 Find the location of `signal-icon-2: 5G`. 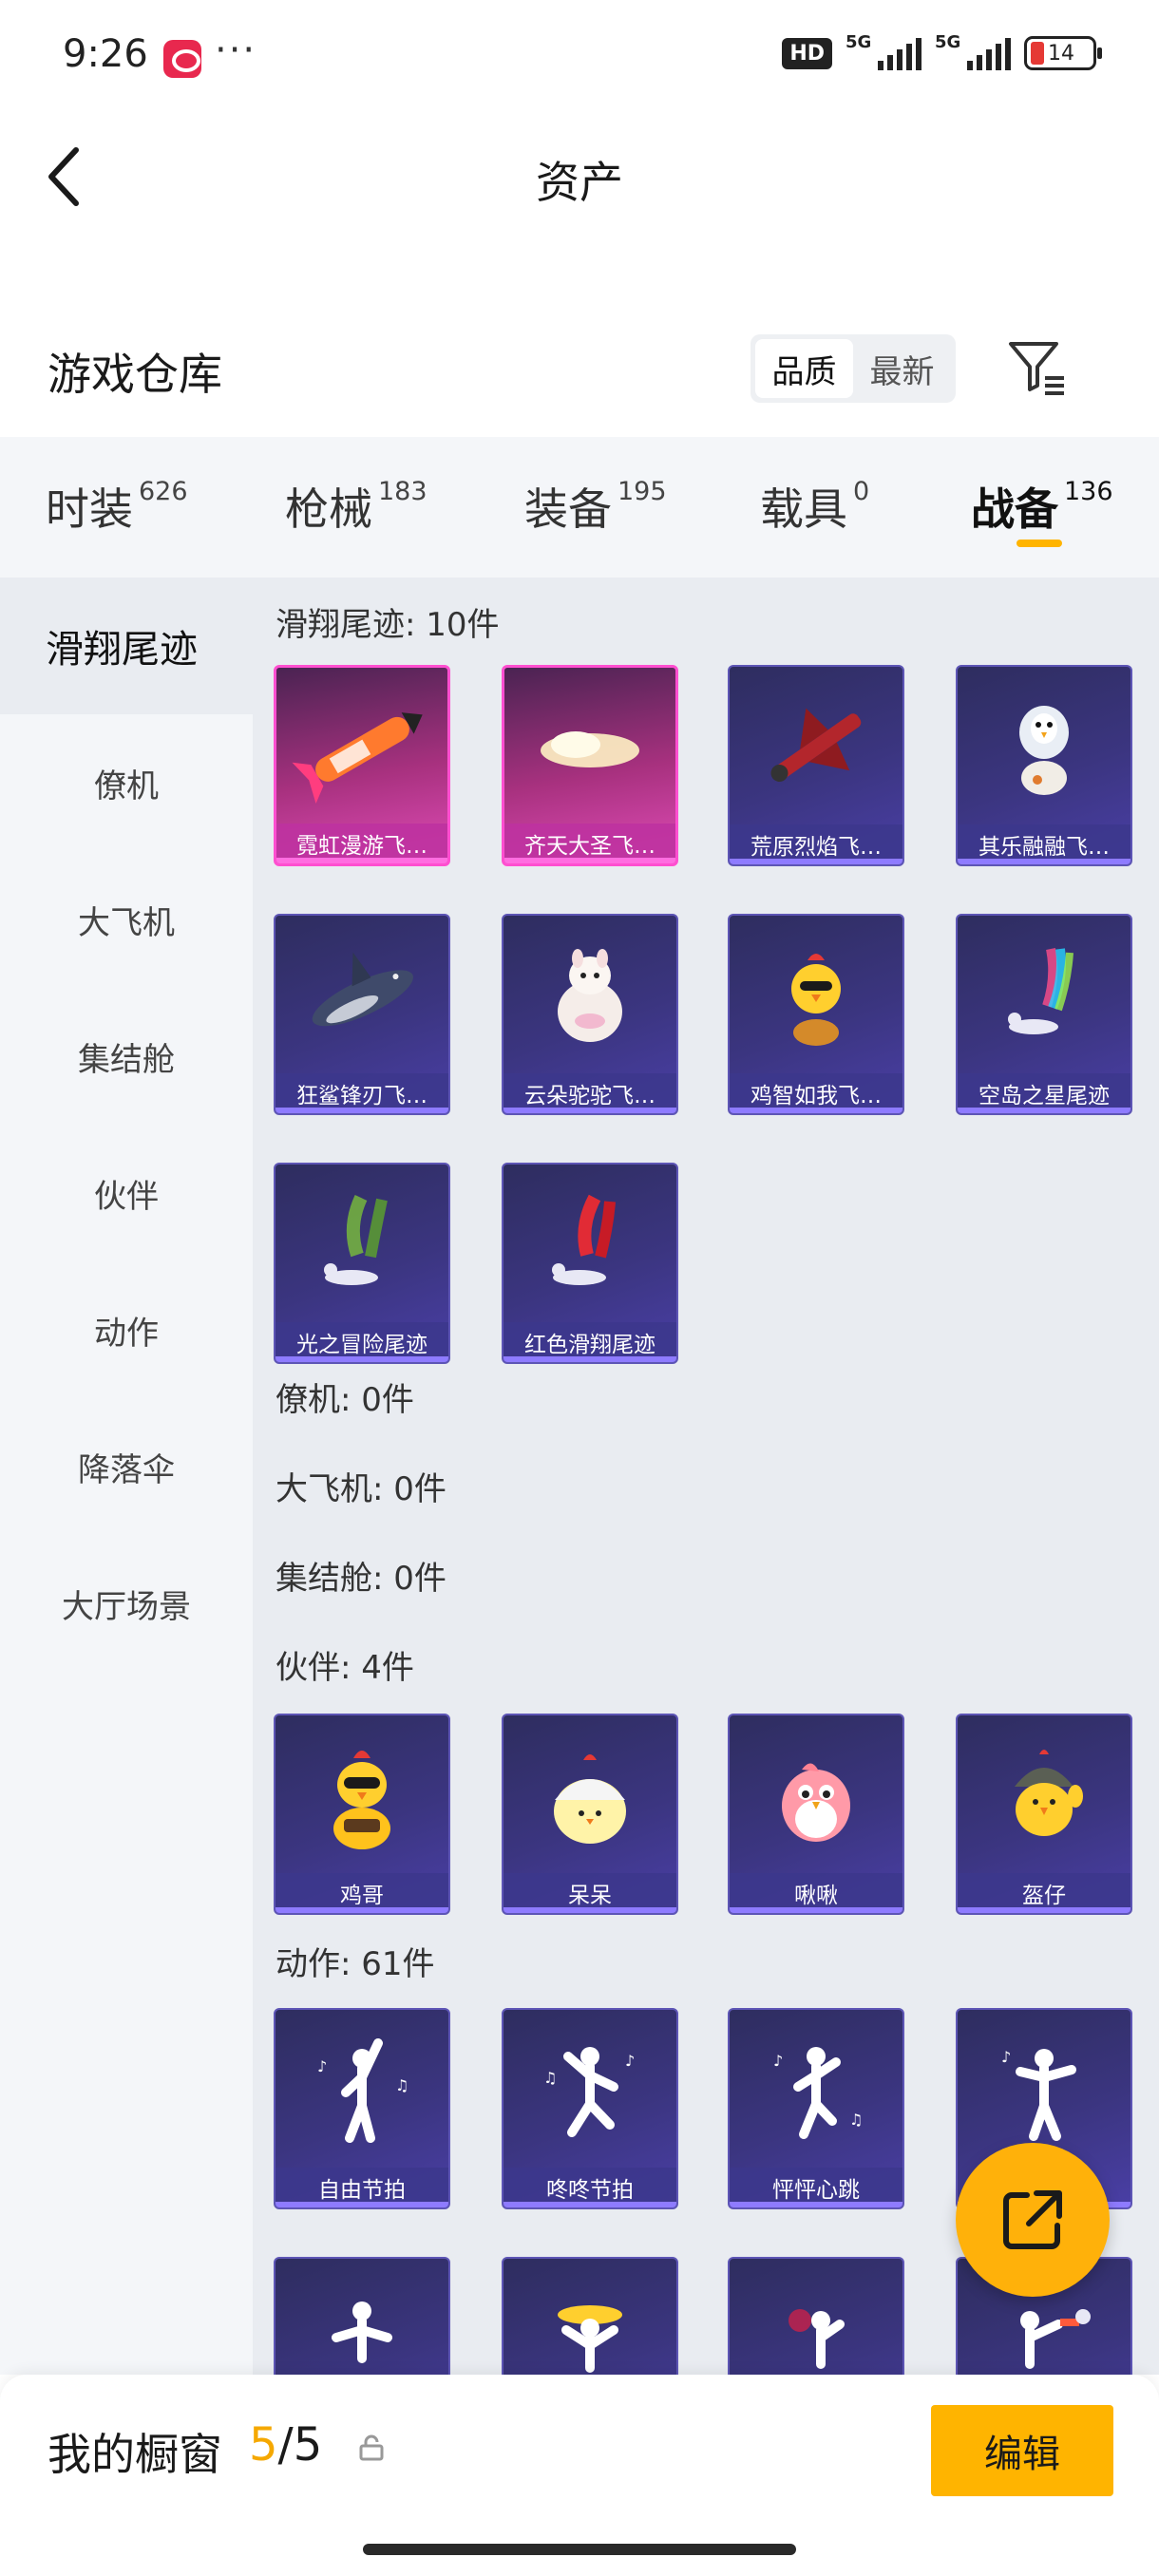

signal-icon-2: 5G is located at coordinates (973, 51).